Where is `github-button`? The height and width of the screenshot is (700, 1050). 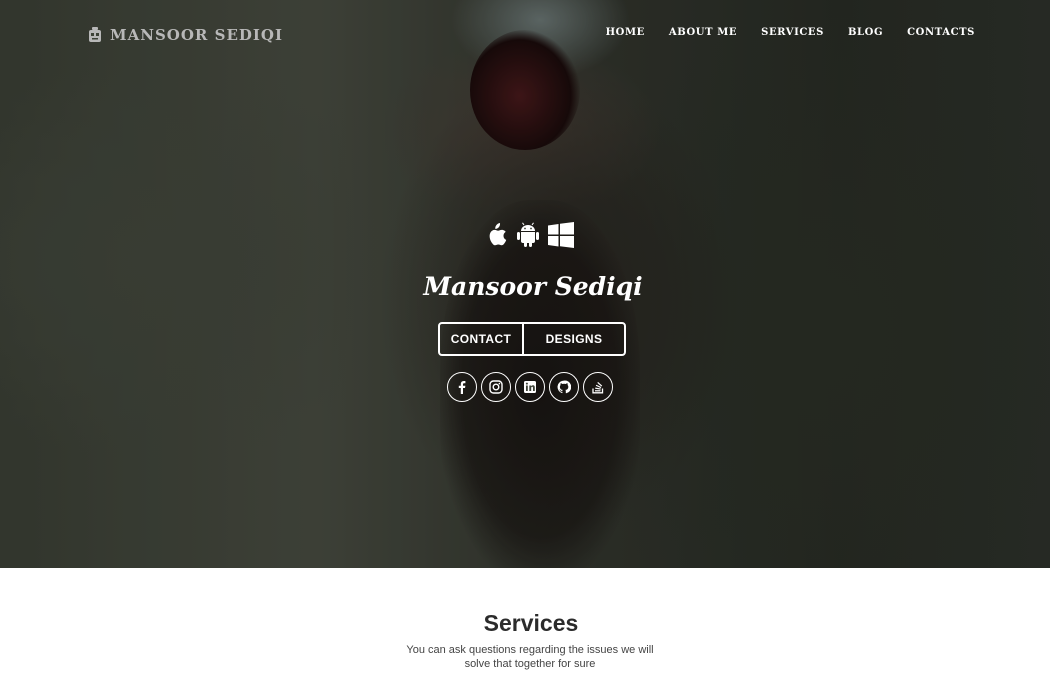 github-button is located at coordinates (564, 387).